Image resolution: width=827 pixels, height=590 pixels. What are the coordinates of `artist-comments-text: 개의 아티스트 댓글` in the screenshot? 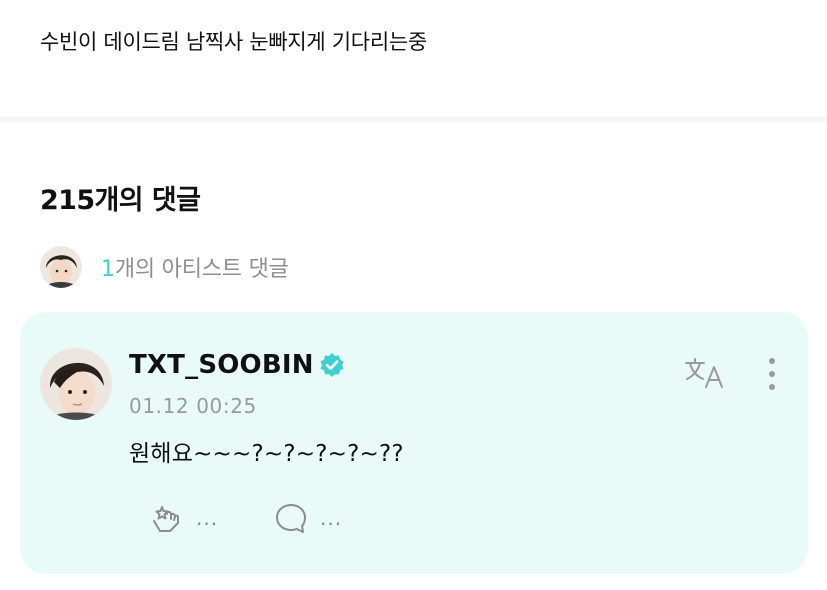 It's located at (201, 269).